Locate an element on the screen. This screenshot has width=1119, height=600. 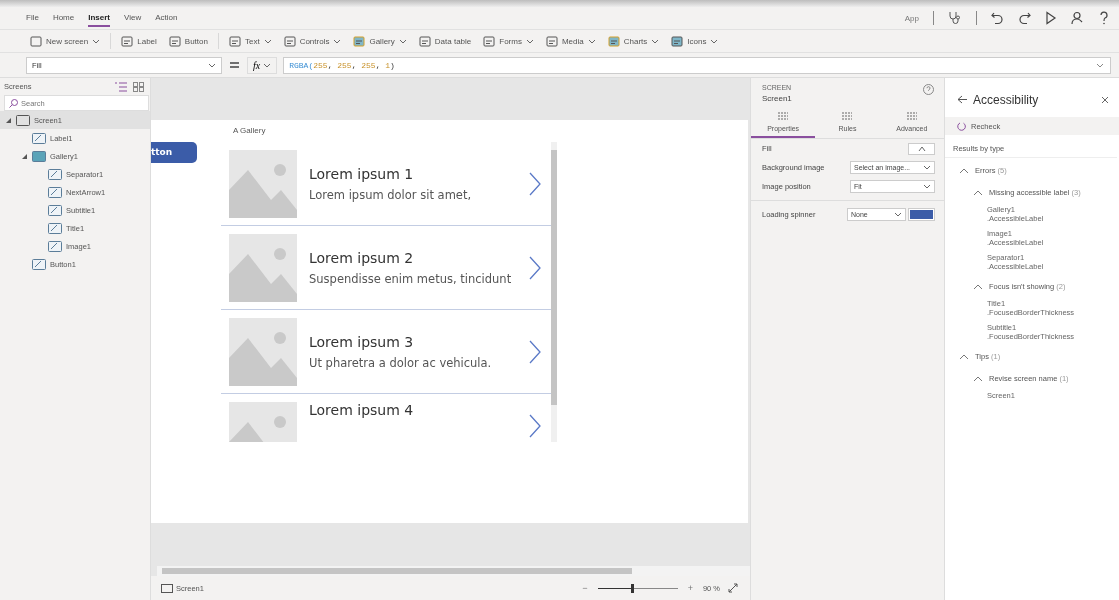
expand-icon is located at coordinates (733, 588).